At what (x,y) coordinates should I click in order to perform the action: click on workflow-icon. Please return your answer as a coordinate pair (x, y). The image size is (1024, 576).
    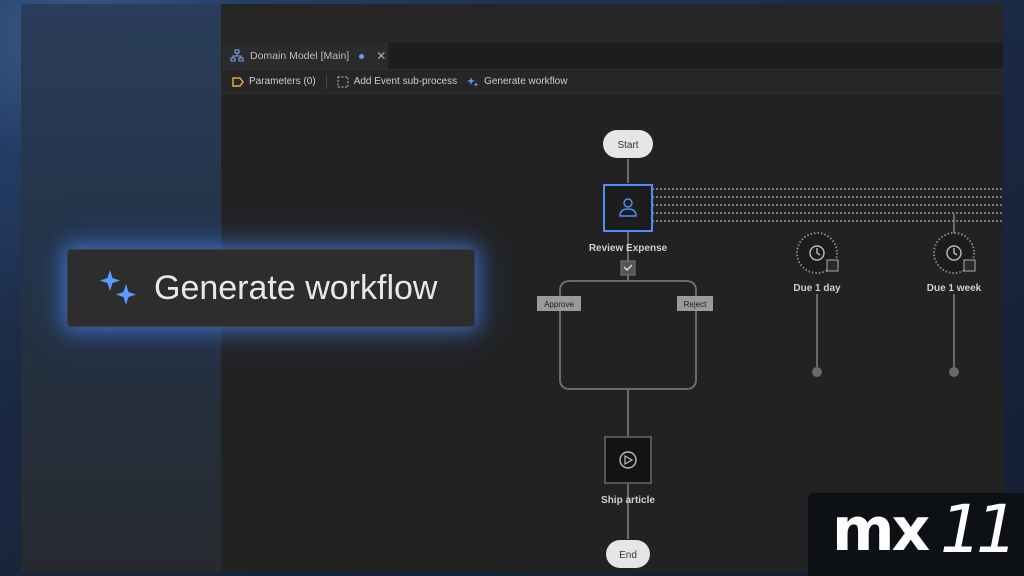
    Looking at the image, I should click on (237, 55).